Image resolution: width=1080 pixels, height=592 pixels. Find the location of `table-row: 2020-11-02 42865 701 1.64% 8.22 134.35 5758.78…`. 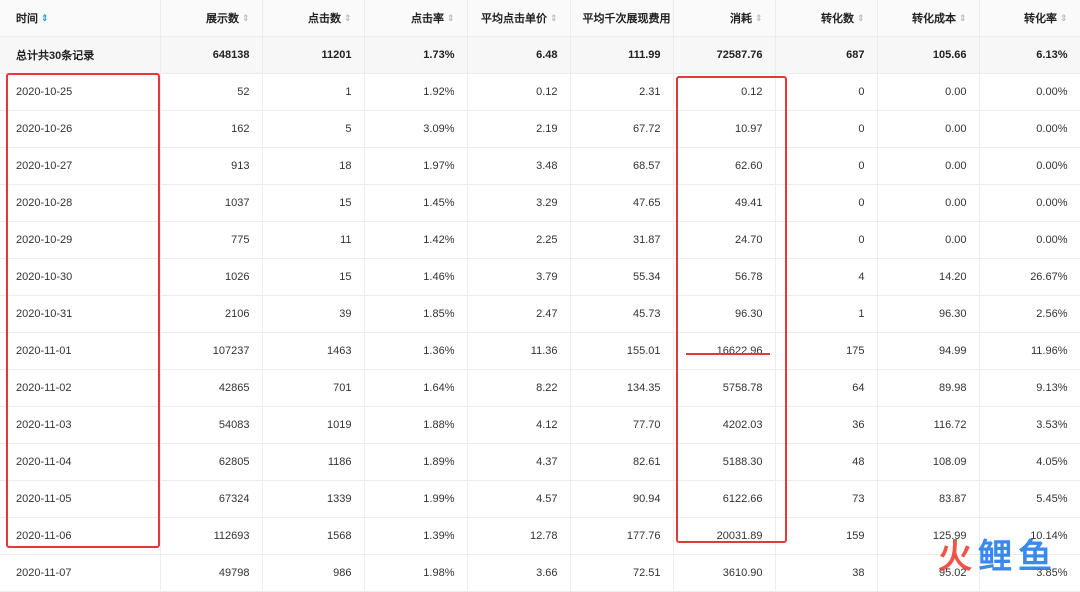

table-row: 2020-11-02 42865 701 1.64% 8.22 134.35 5758.78… is located at coordinates (540, 388).